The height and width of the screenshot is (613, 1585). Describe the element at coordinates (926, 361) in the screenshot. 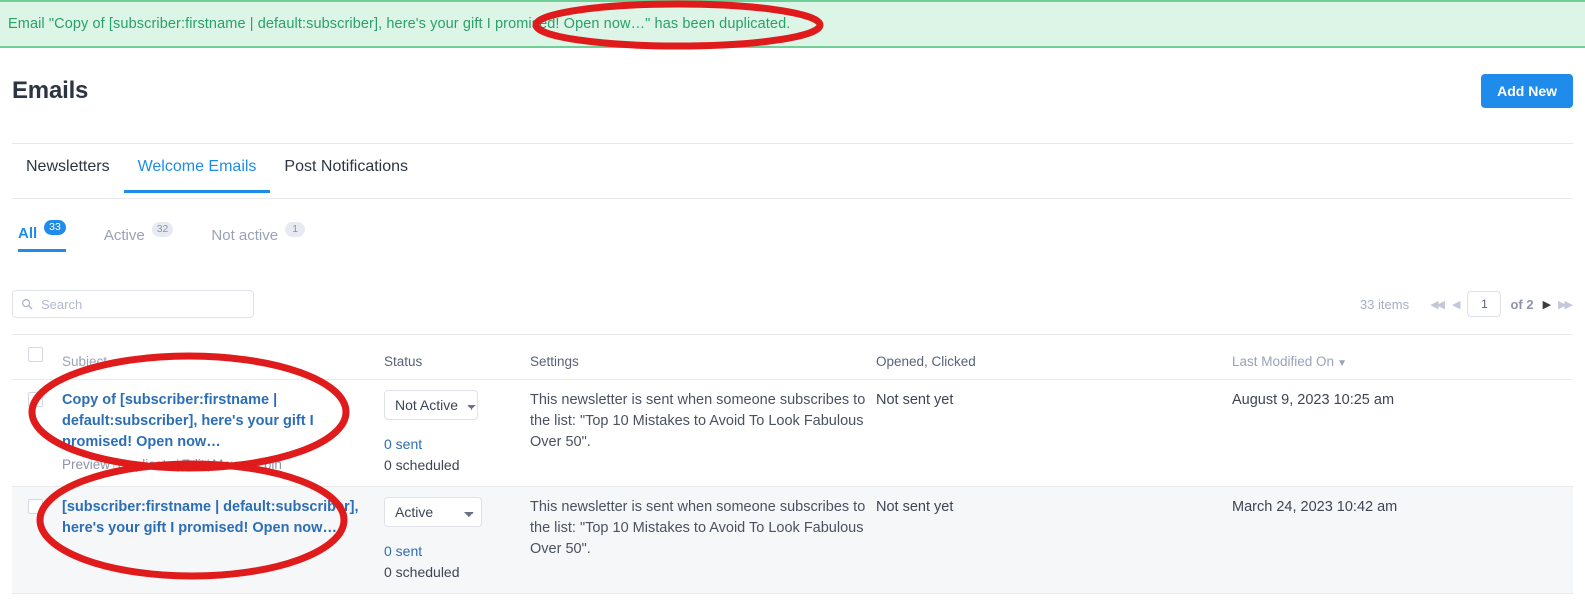

I see `column-header-opened-clicked: Opened, Clicked` at that location.